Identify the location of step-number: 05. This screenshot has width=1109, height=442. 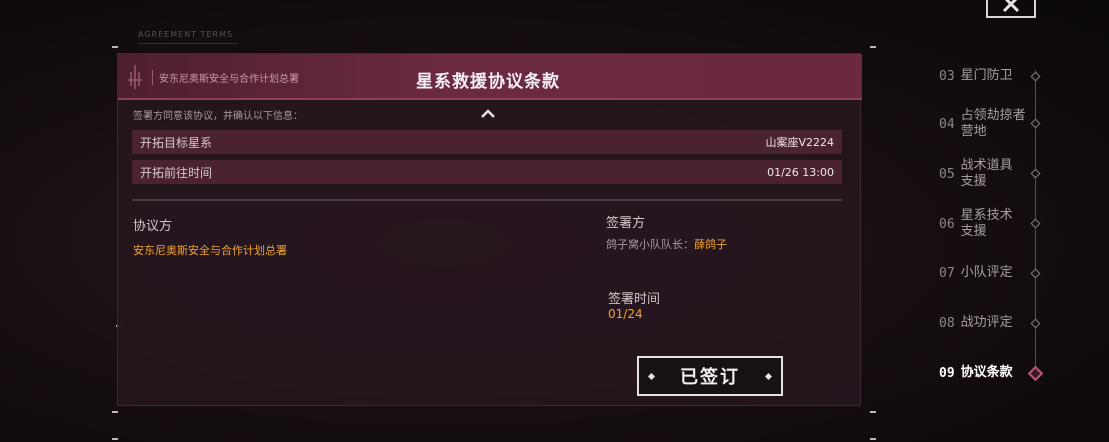
(947, 174).